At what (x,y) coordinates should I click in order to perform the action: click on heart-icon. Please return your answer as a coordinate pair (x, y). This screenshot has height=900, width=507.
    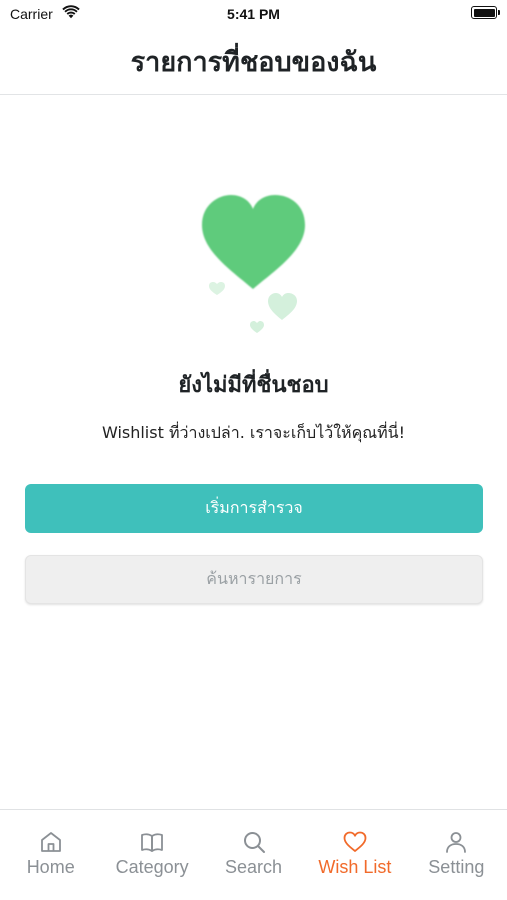
    Looking at the image, I should click on (355, 841).